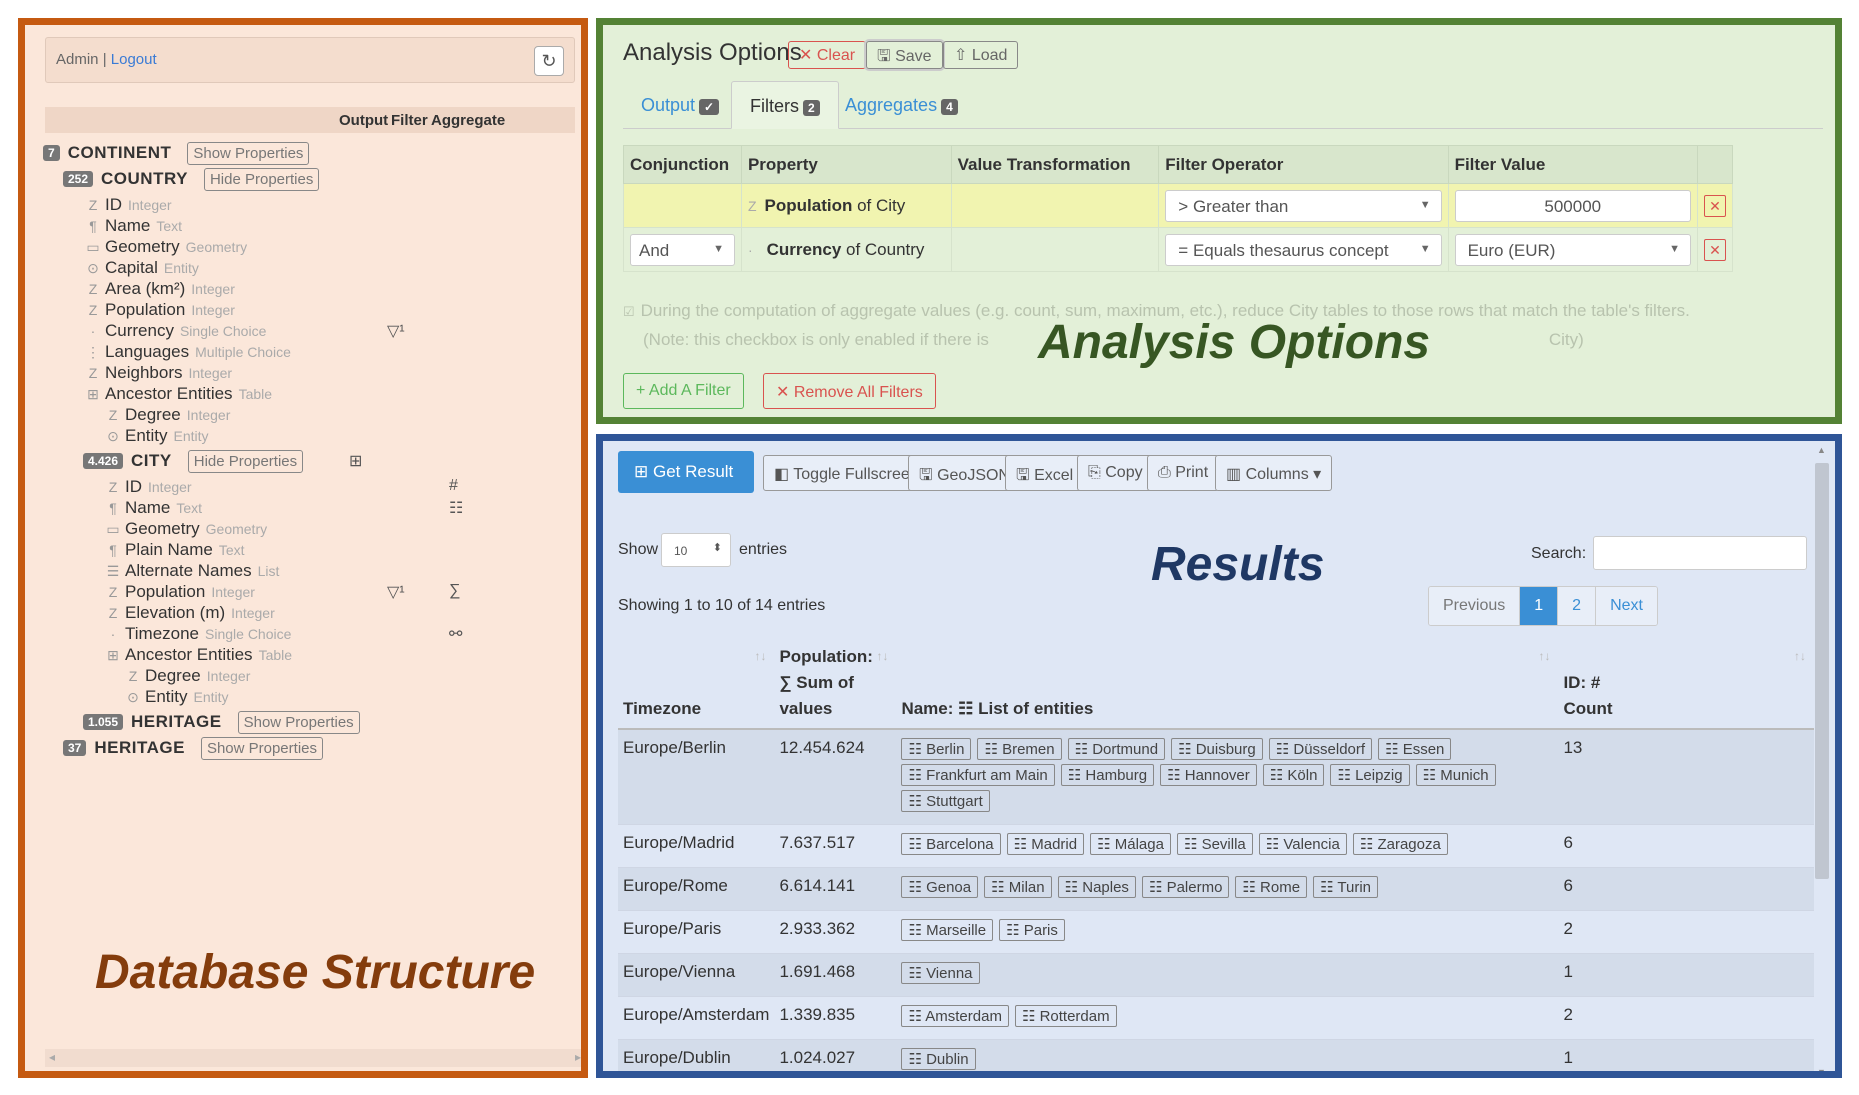 The width and height of the screenshot is (1859, 1095). I want to click on entity-chip: ☷ Palermo, so click(1185, 887).